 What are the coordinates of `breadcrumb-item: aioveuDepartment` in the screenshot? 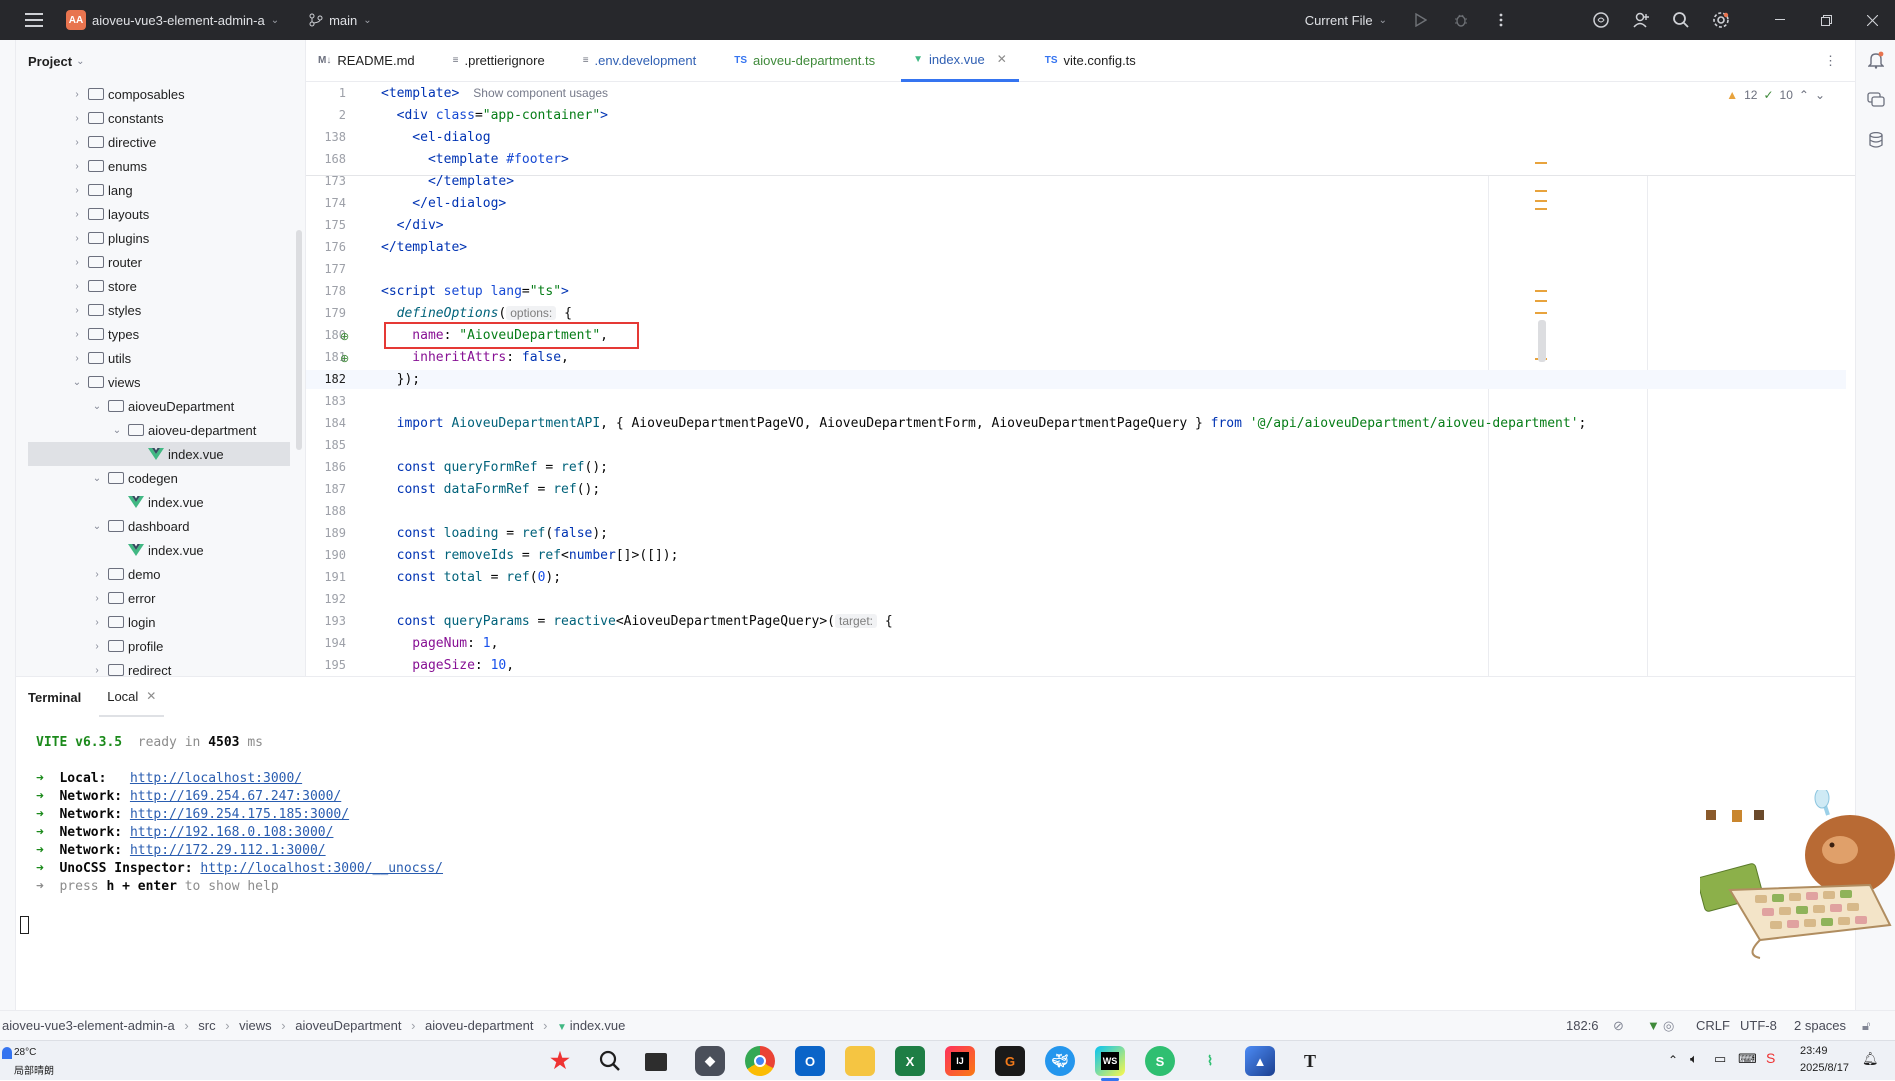 It's located at (348, 1025).